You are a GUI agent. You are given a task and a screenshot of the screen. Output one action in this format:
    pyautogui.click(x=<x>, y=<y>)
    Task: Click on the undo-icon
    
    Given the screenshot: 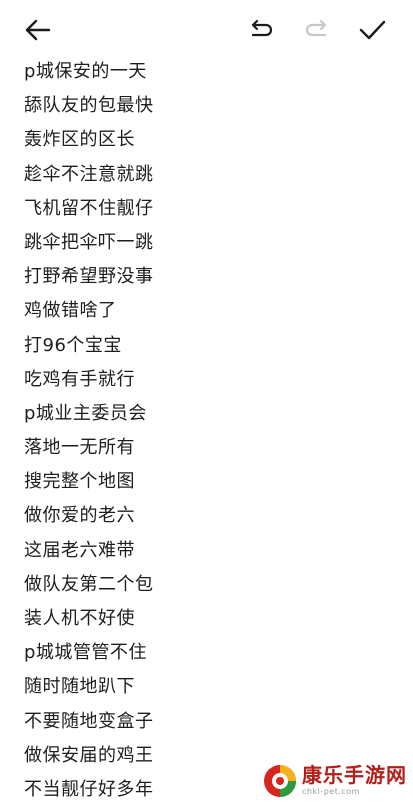 What is the action you would take?
    pyautogui.click(x=262, y=28)
    